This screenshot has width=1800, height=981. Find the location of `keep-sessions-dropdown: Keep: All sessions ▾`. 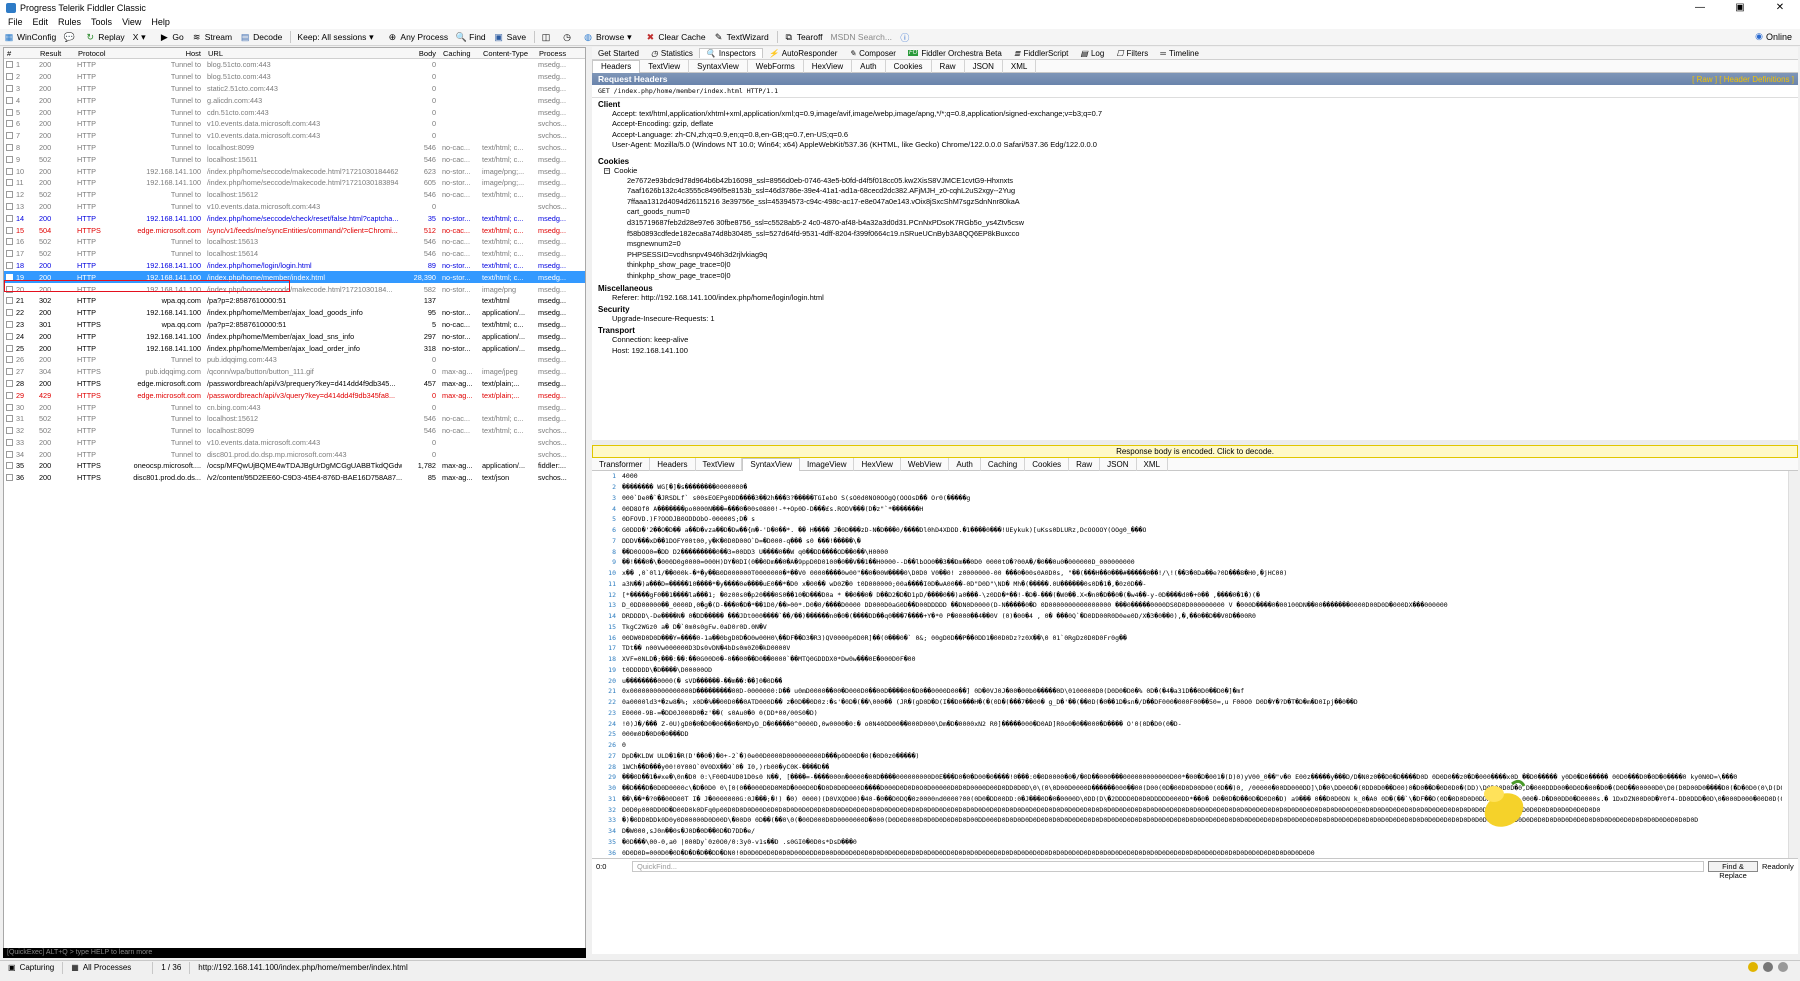

keep-sessions-dropdown: Keep: All sessions ▾ is located at coordinates (338, 37).